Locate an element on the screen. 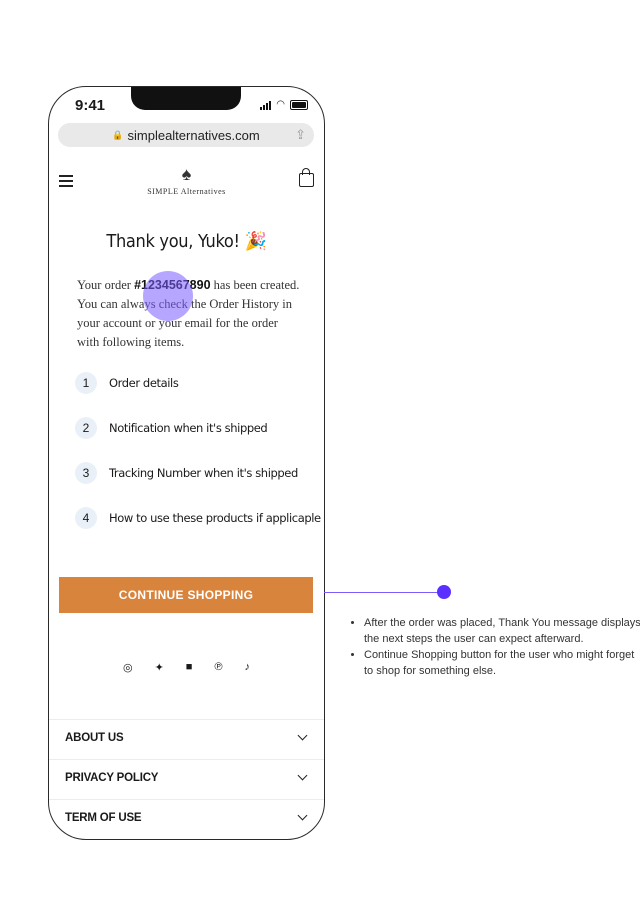 This screenshot has height=918, width=640. step-number: 3 is located at coordinates (86, 473).